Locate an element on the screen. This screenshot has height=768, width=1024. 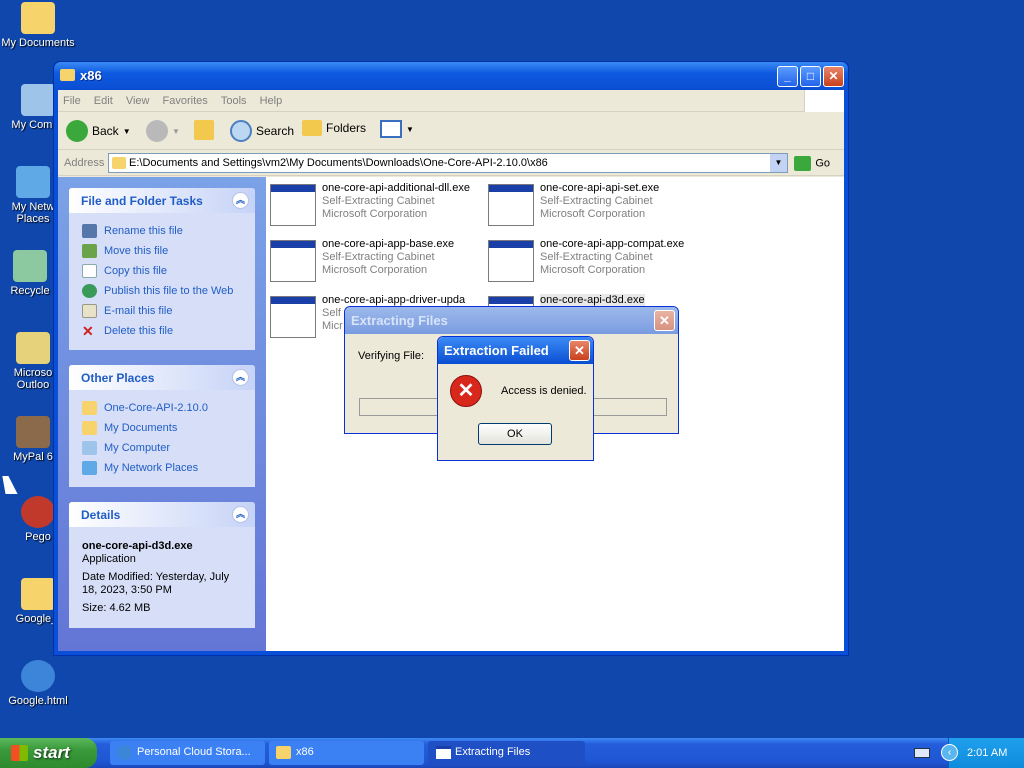
desktop-icon-google-html: Google.html is located at coordinates (39, 683).